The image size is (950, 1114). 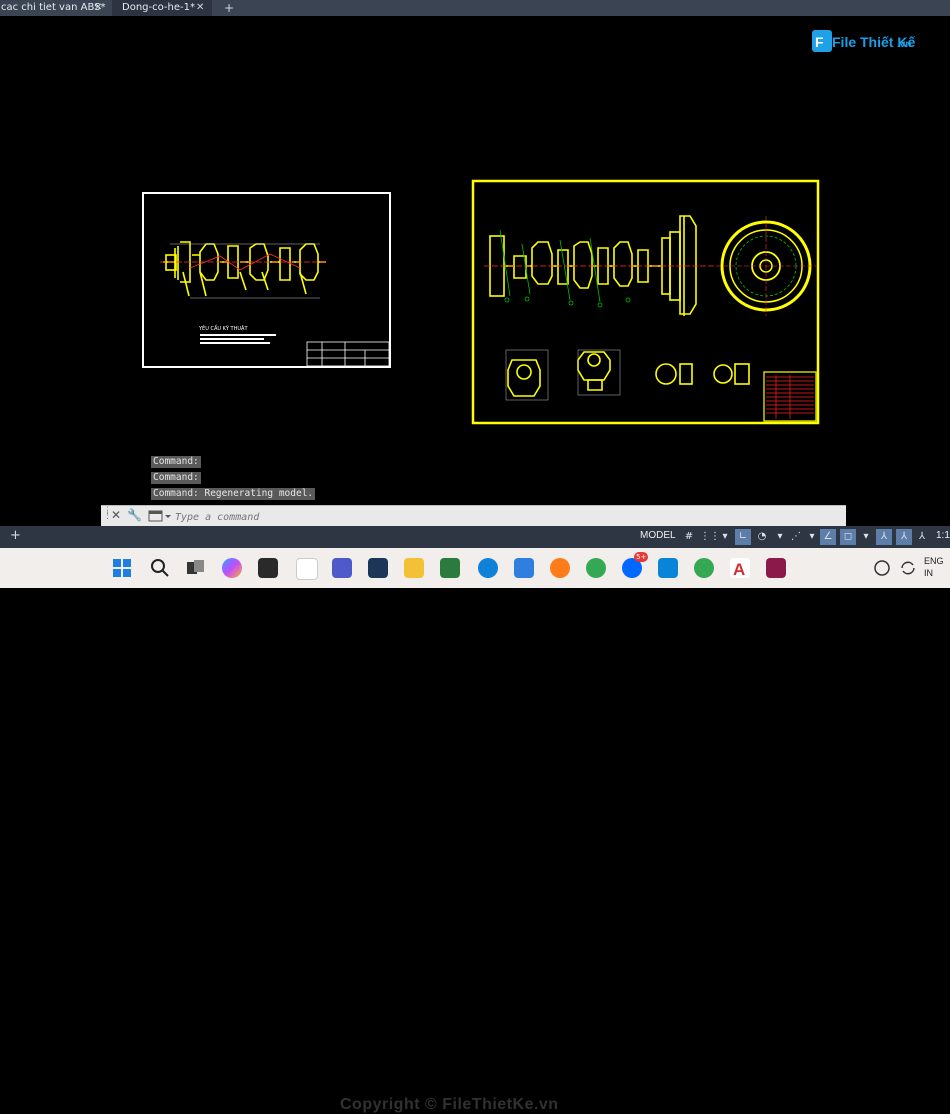 What do you see at coordinates (159, 516) in the screenshot?
I see `command-prompt-icon` at bounding box center [159, 516].